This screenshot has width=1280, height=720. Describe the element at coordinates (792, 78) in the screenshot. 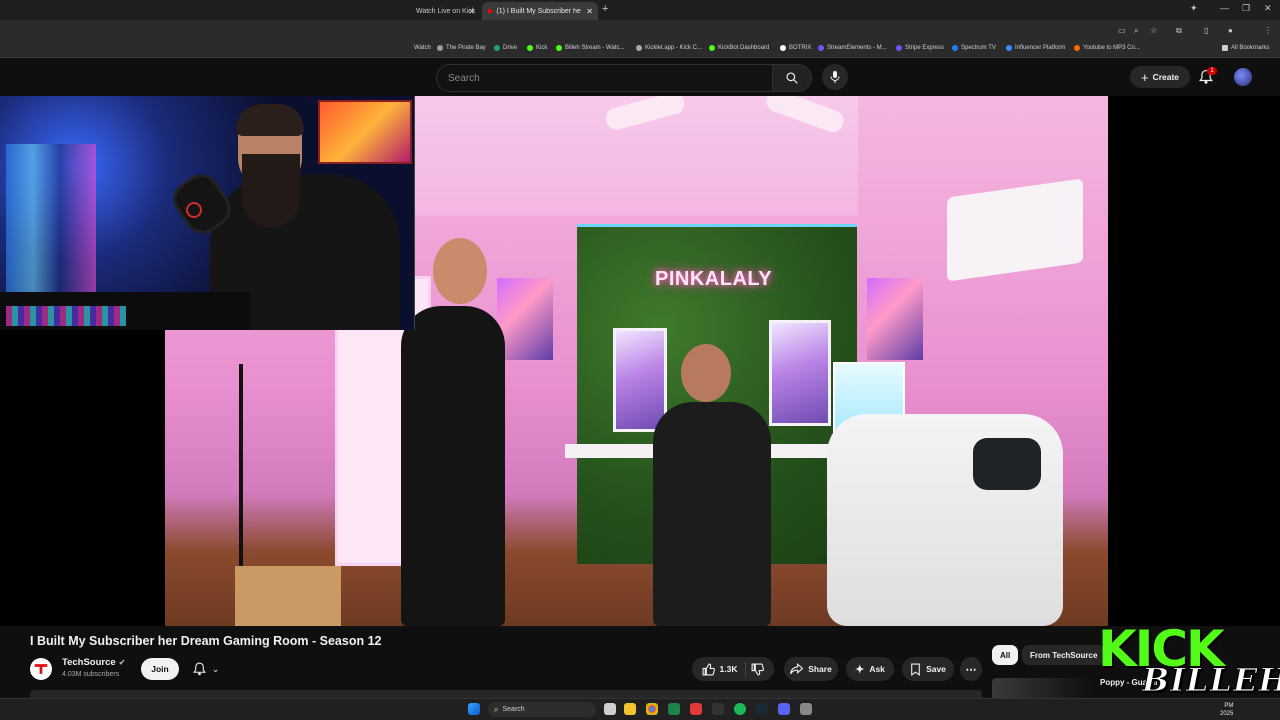

I see `search-button` at that location.